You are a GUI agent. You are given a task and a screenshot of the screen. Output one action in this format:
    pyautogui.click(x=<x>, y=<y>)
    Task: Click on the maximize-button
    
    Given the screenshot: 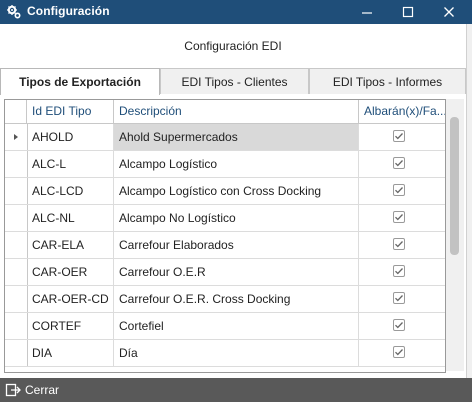 What is the action you would take?
    pyautogui.click(x=408, y=12)
    